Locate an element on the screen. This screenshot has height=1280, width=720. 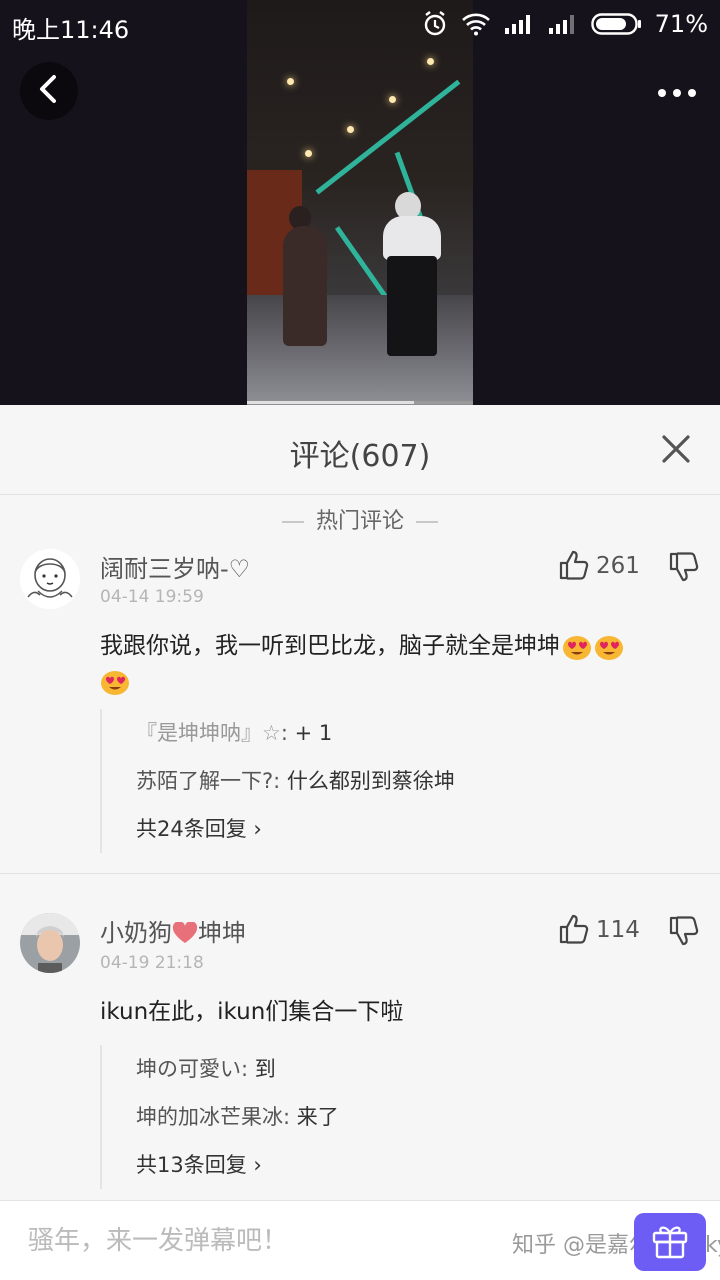
reply-author: 苏陌了解一下? is located at coordinates (204, 781).